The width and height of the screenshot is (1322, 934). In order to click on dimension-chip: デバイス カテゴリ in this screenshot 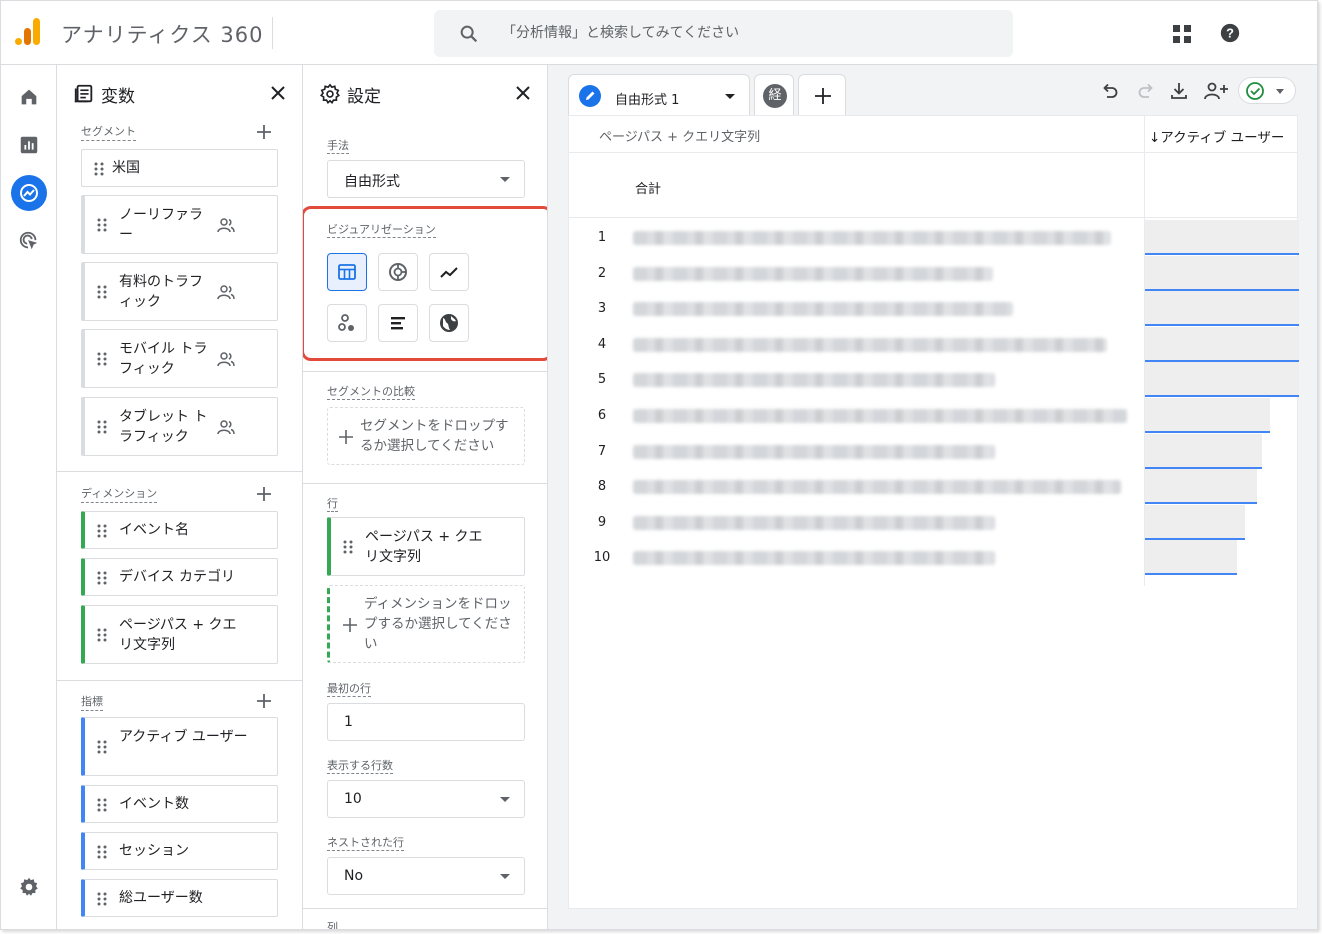, I will do `click(179, 577)`.